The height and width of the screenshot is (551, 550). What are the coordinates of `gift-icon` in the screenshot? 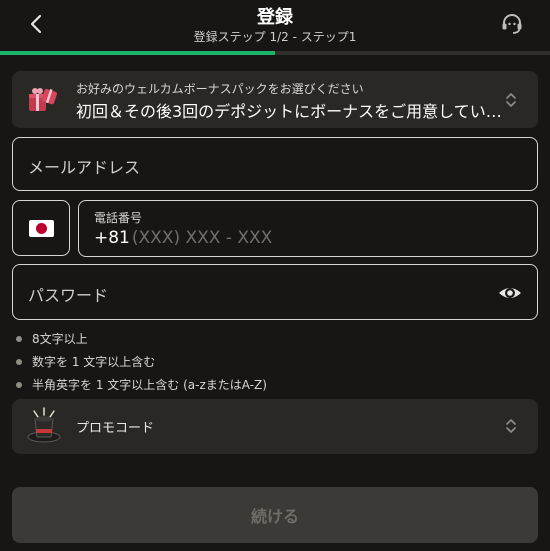 It's located at (43, 99).